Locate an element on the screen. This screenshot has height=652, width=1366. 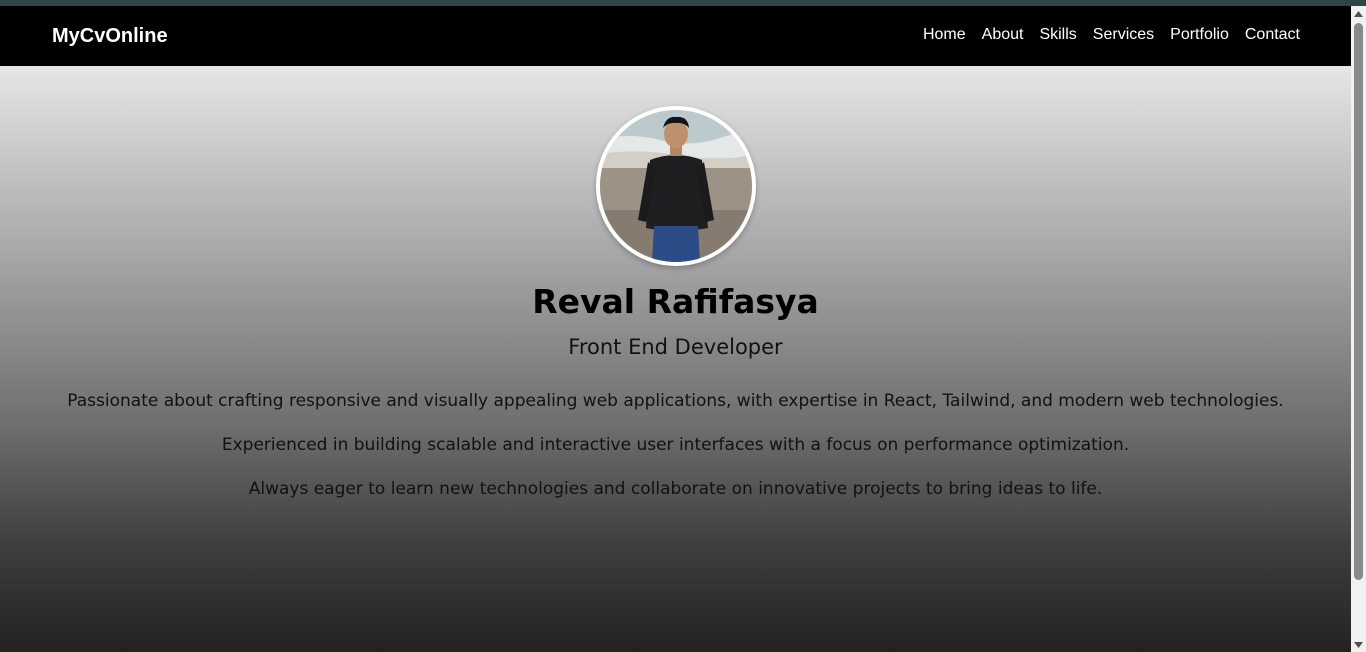
profile-role: Front End Developer is located at coordinates (675, 347).